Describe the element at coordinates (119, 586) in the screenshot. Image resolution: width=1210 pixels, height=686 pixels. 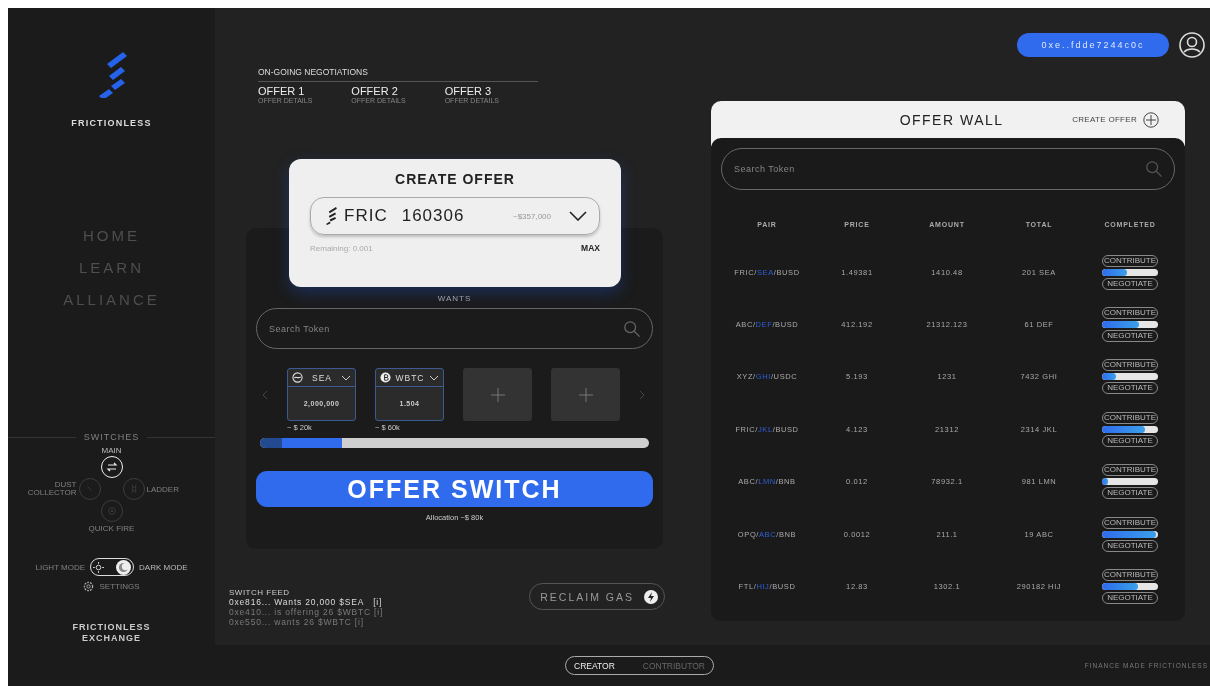
I see `settings-link: SETTINGS` at that location.